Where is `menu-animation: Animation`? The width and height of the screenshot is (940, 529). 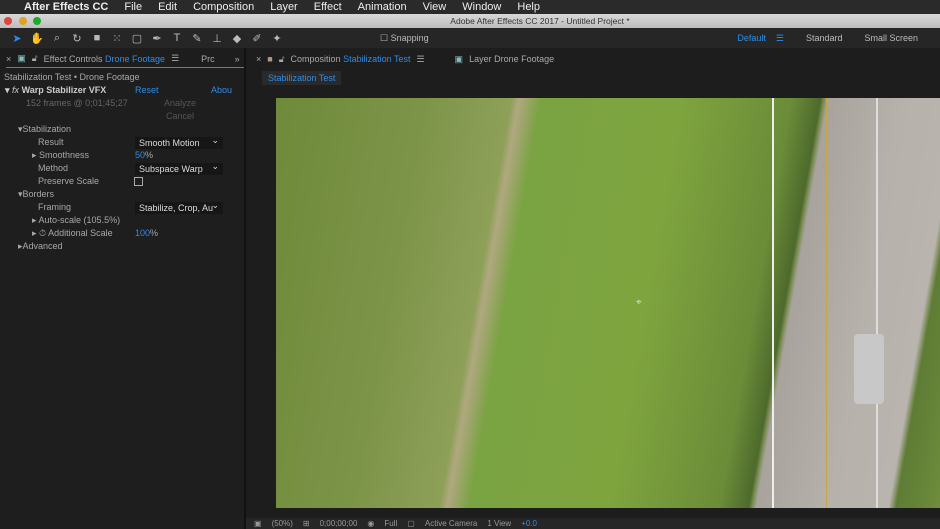 menu-animation: Animation is located at coordinates (382, 7).